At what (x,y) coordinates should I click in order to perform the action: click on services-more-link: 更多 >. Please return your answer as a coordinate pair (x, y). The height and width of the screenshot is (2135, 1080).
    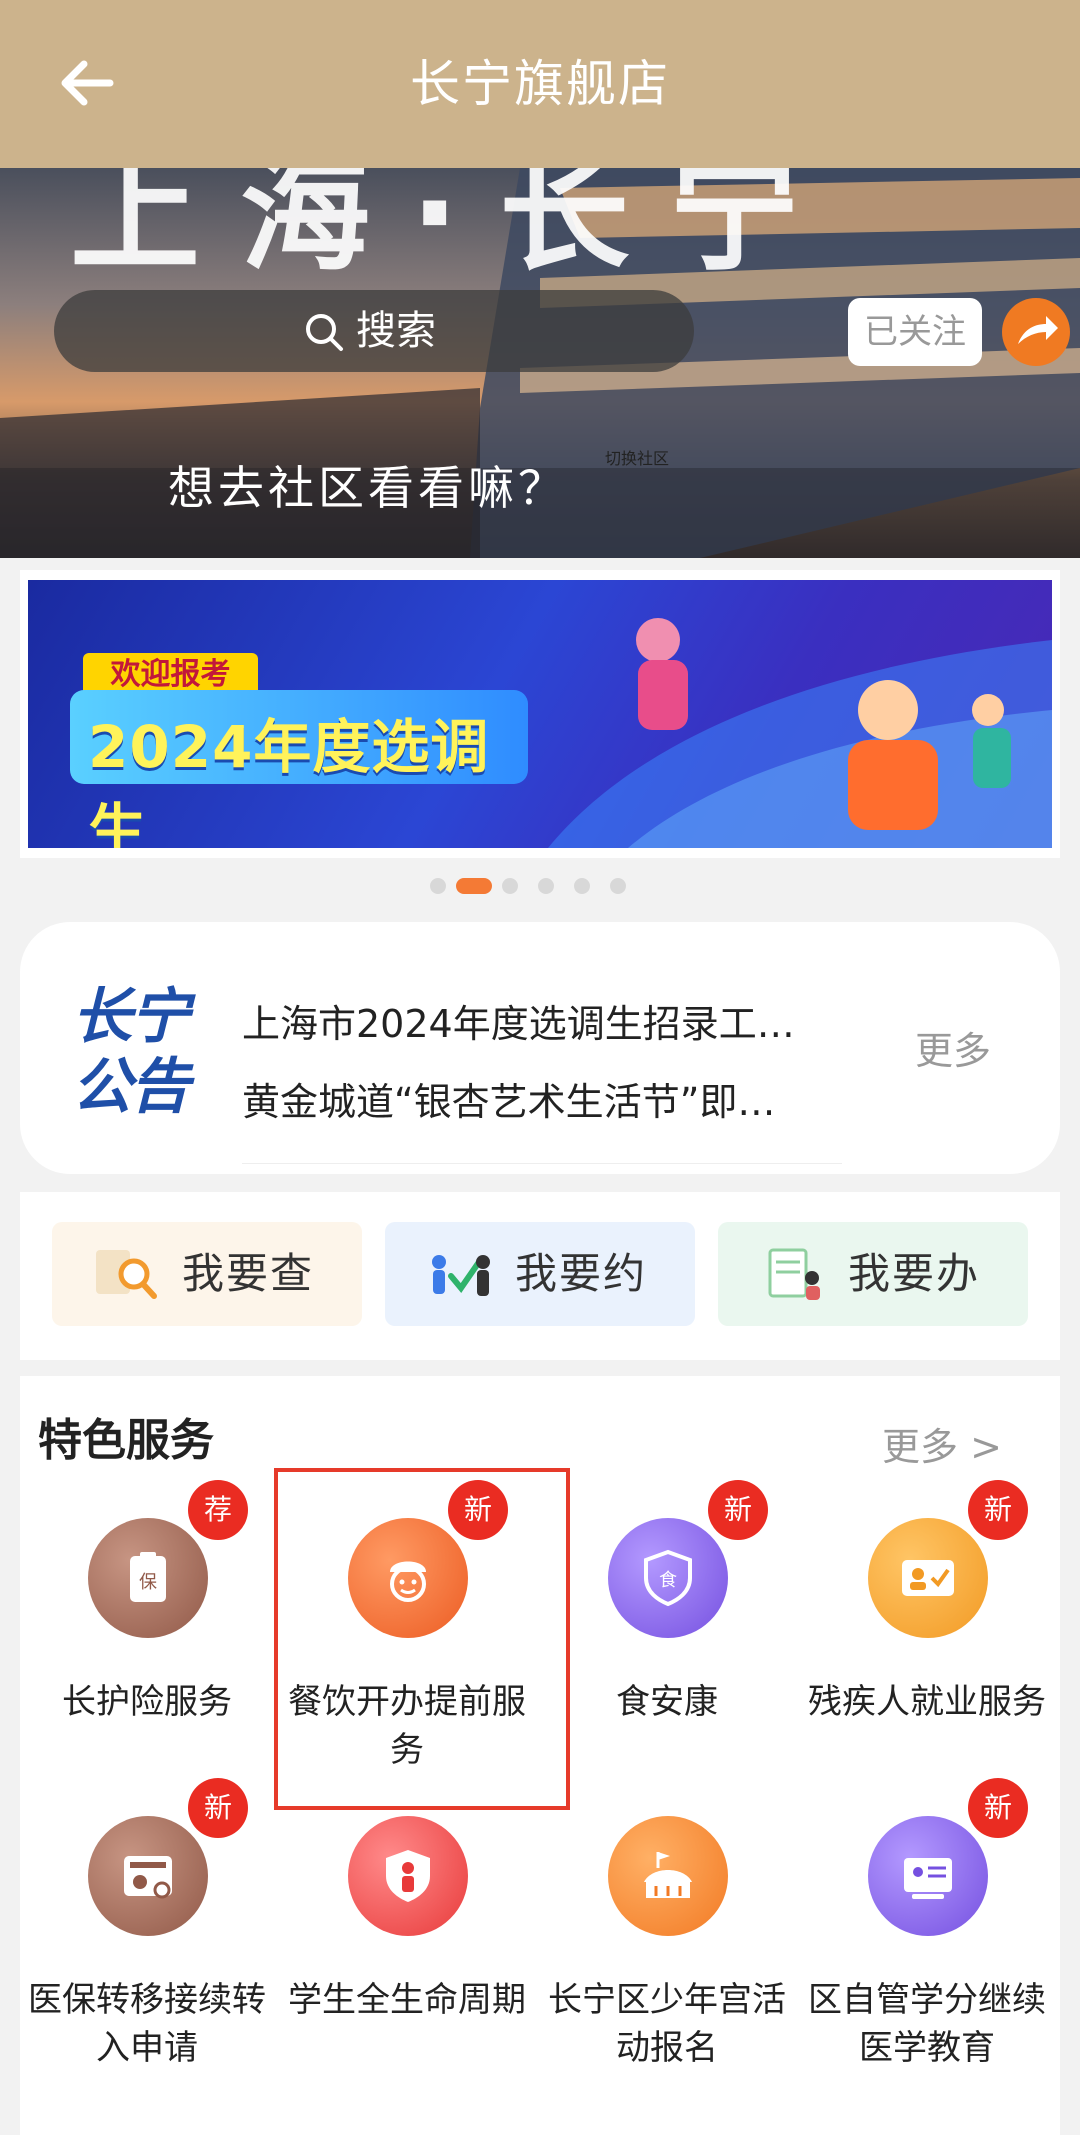
    Looking at the image, I should click on (942, 1443).